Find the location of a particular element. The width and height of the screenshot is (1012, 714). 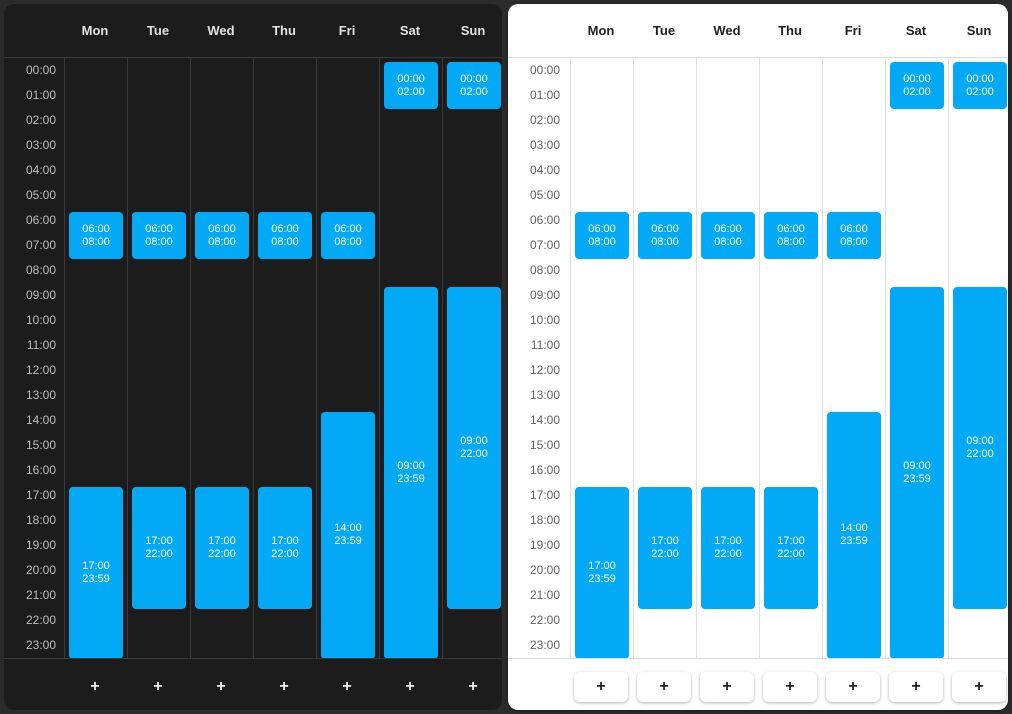

day-label-fri: Fri is located at coordinates (853, 30).